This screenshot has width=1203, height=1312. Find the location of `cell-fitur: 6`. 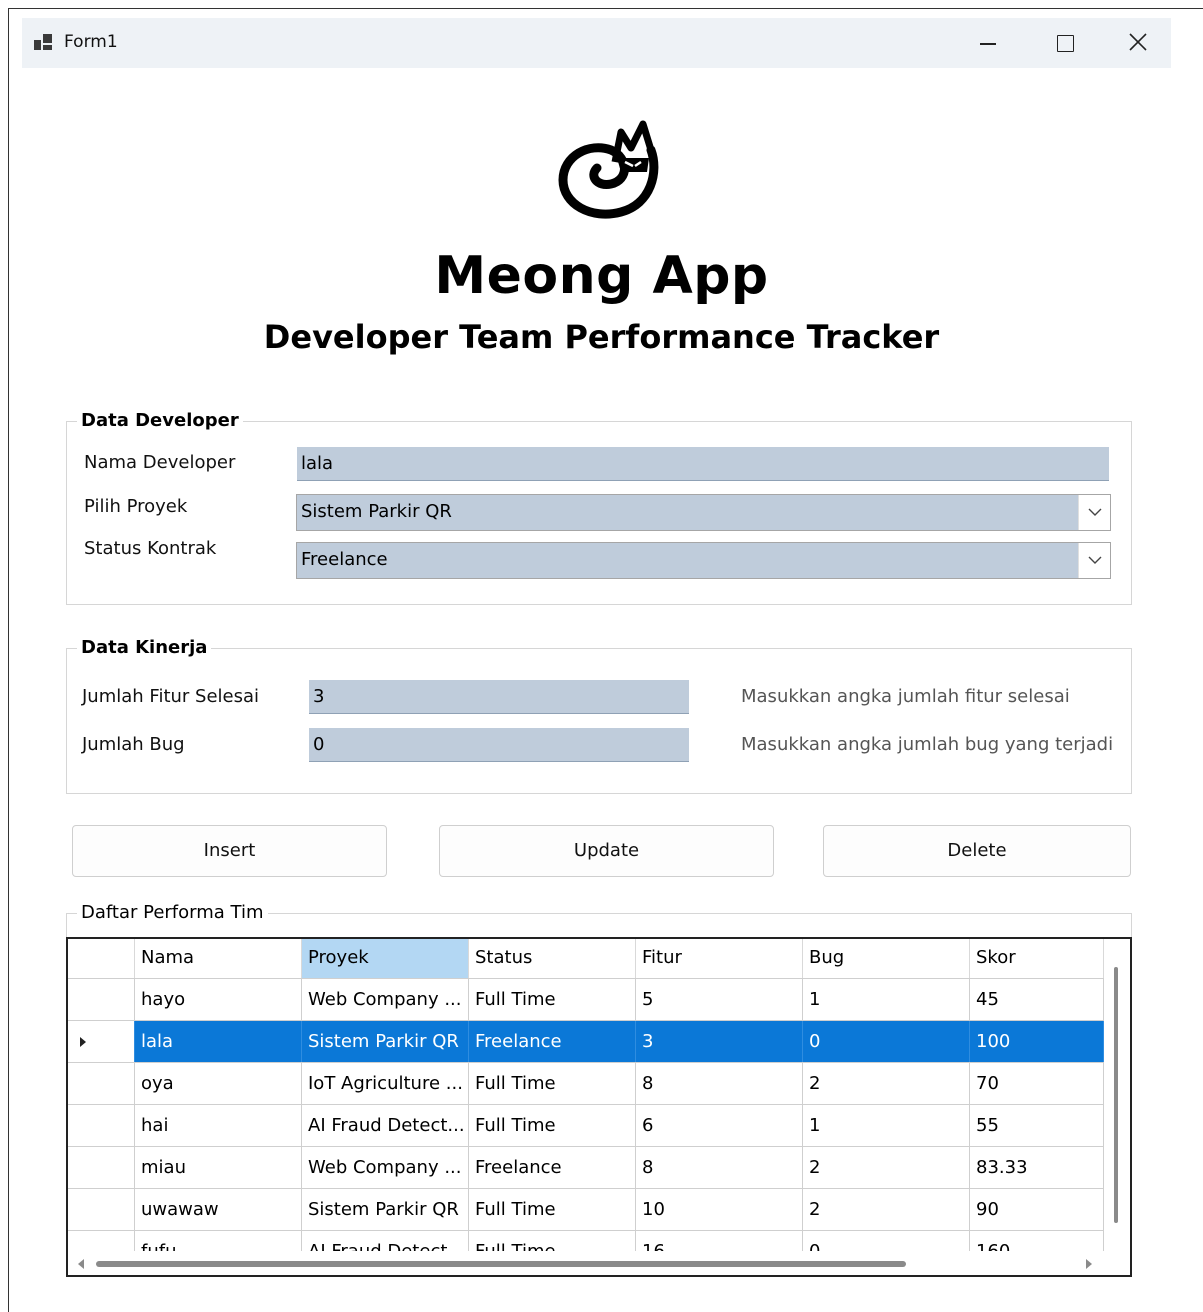

cell-fitur: 6 is located at coordinates (719, 1125).